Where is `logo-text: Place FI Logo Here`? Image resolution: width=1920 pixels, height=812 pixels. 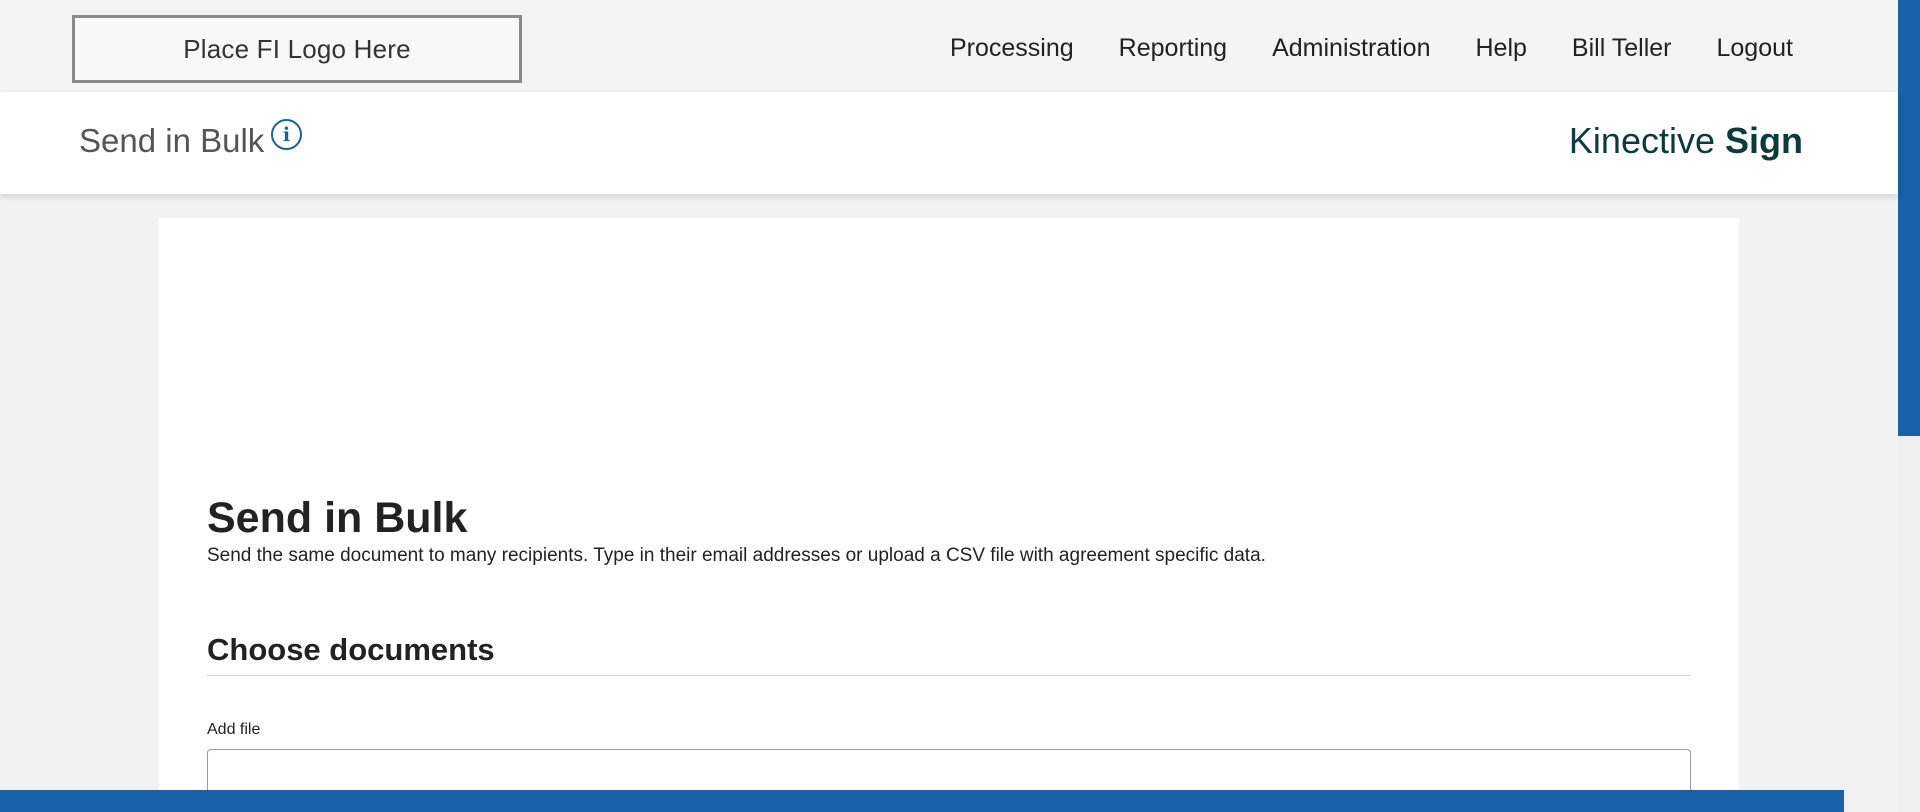
logo-text: Place FI Logo Here is located at coordinates (297, 48).